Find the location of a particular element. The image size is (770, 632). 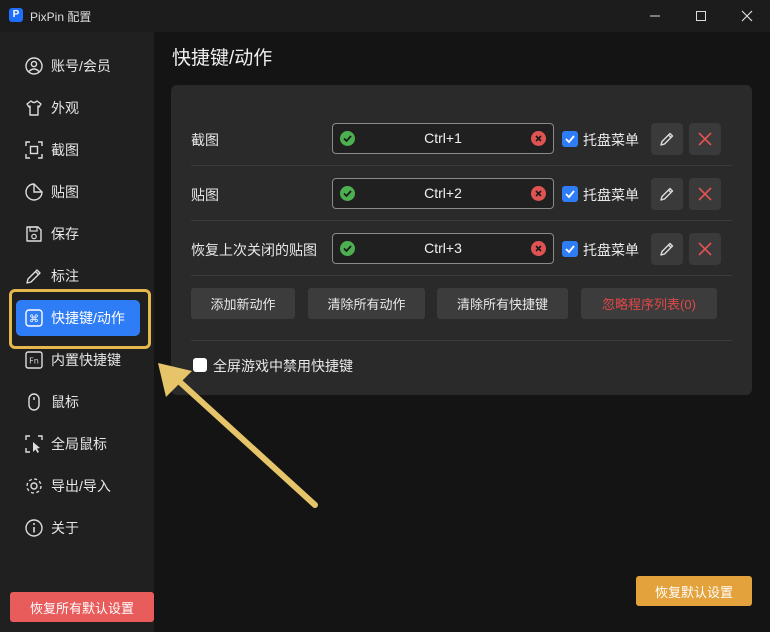

shortcut-label: 截图 is located at coordinates (205, 140).